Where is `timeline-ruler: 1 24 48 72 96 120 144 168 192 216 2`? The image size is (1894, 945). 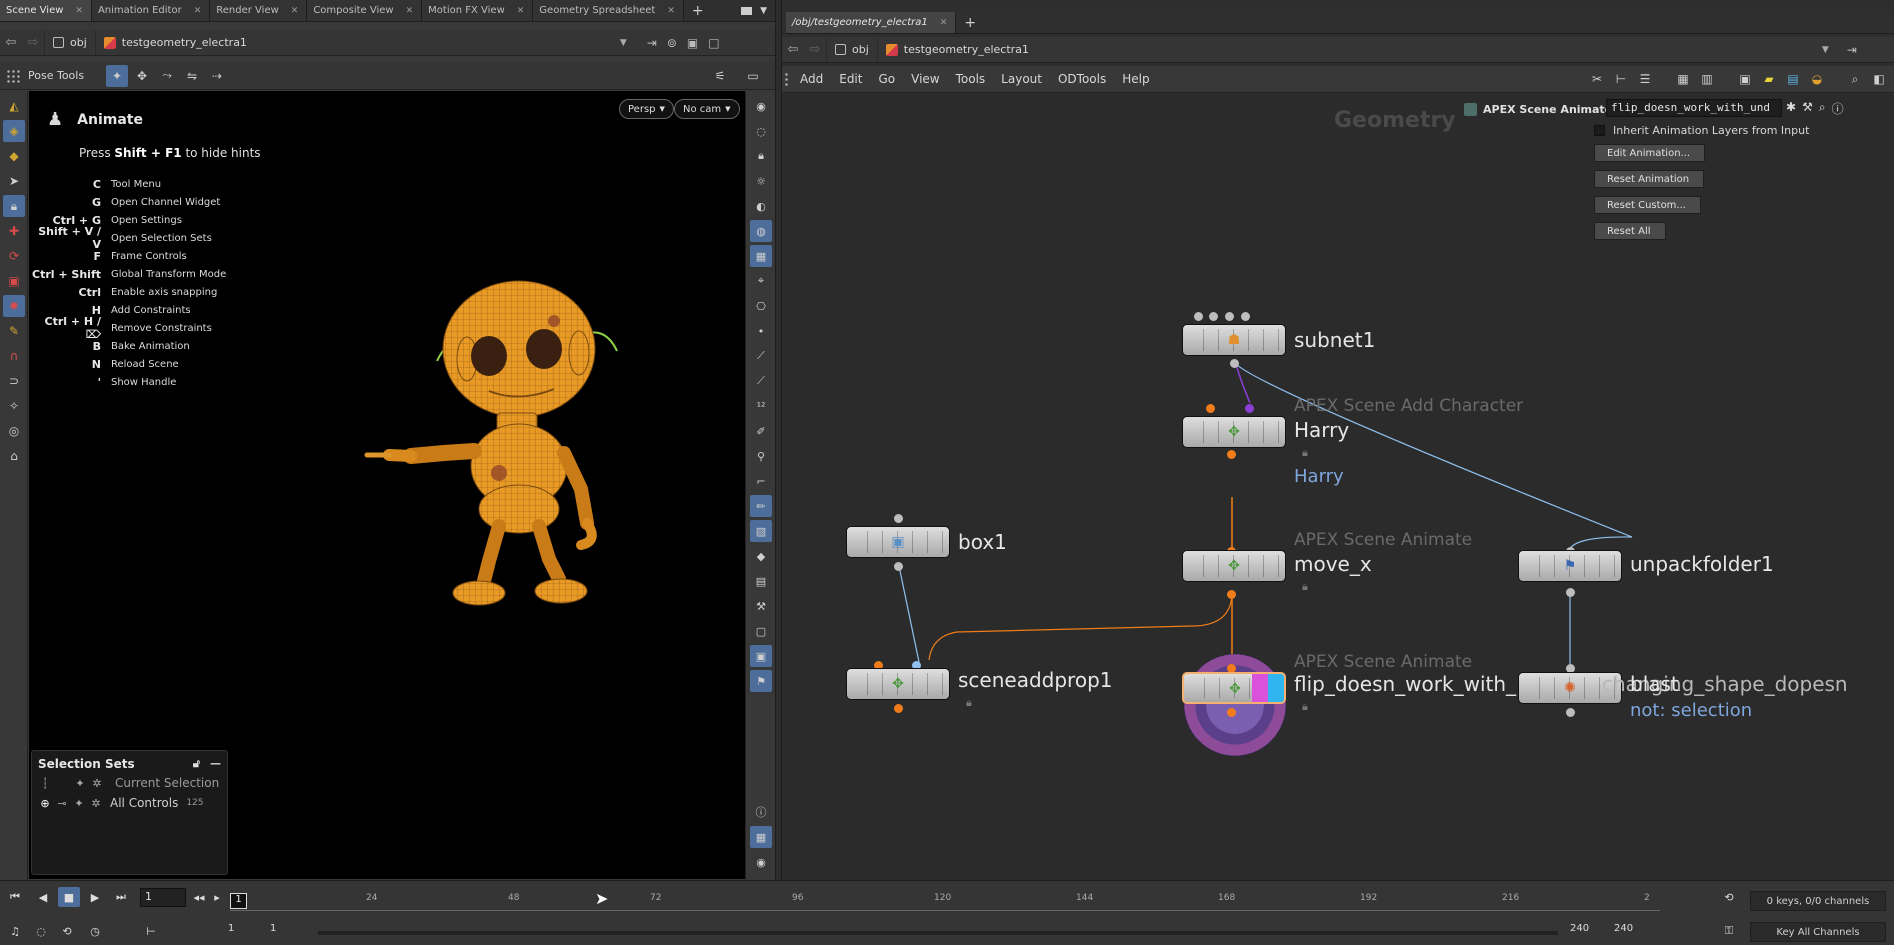 timeline-ruler: 1 24 48 72 96 120 144 168 192 216 2 is located at coordinates (945, 906).